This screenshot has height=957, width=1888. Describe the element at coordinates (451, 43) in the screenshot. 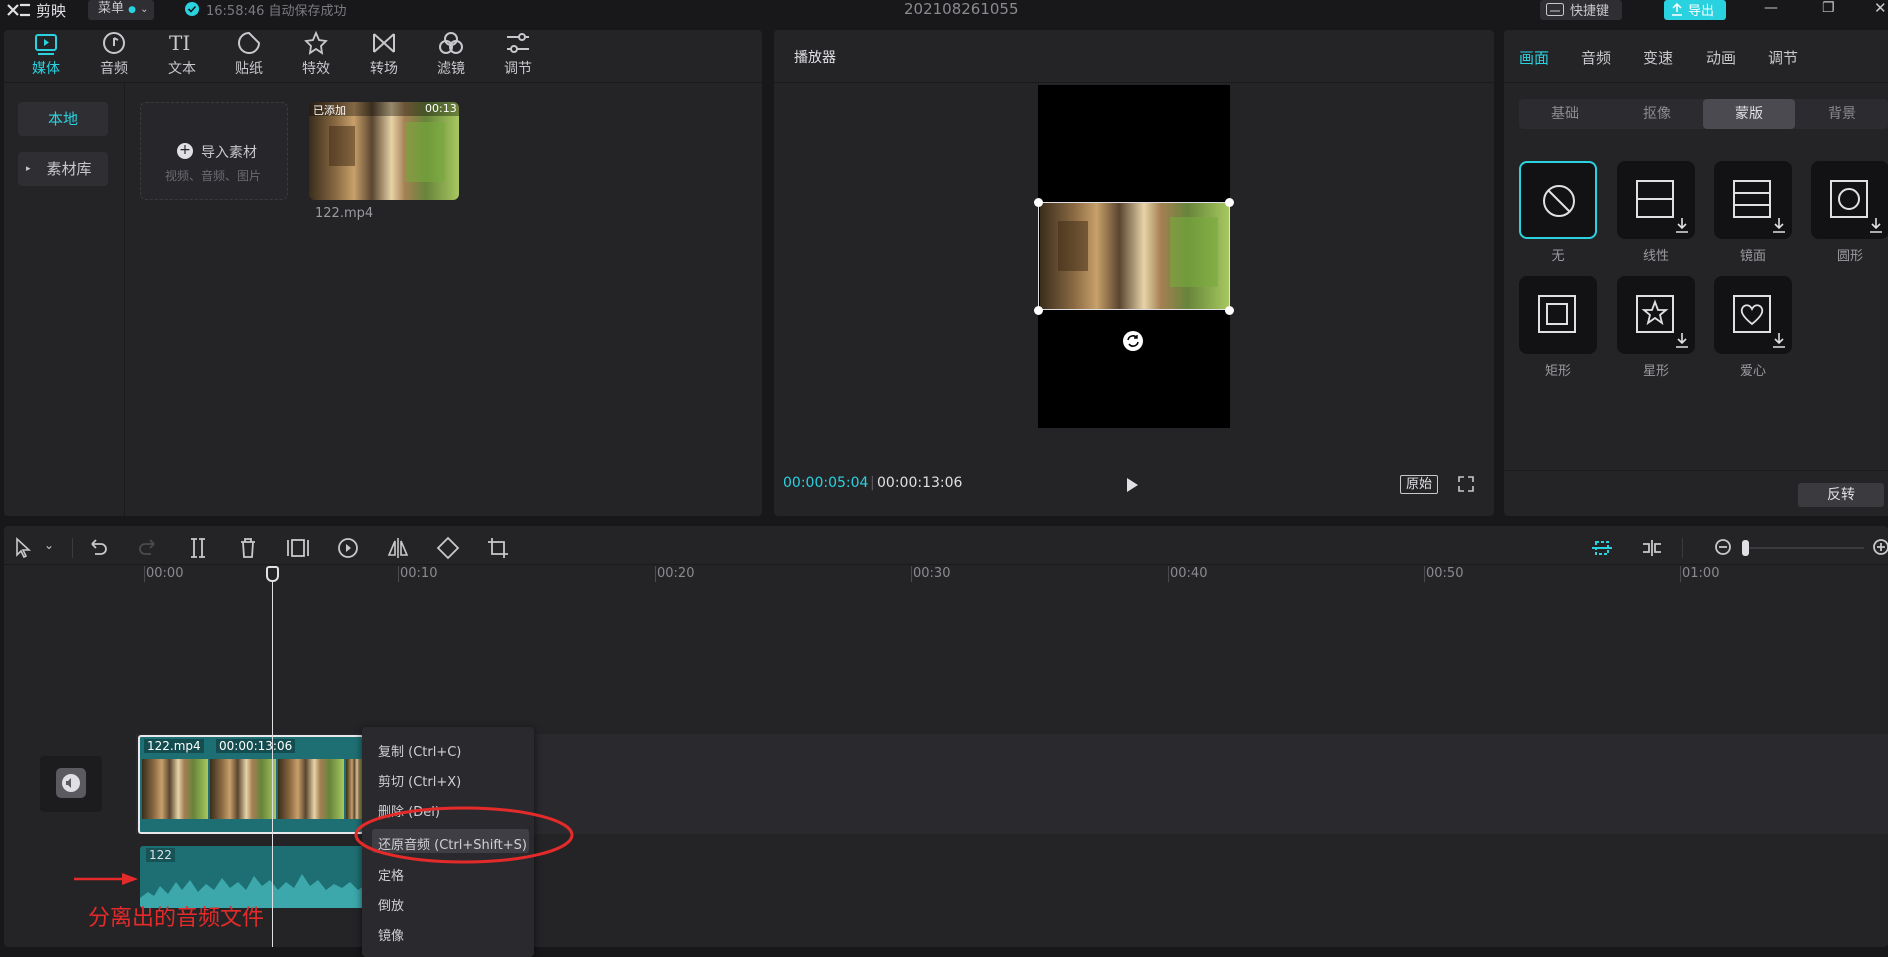

I see `filter-icon` at that location.